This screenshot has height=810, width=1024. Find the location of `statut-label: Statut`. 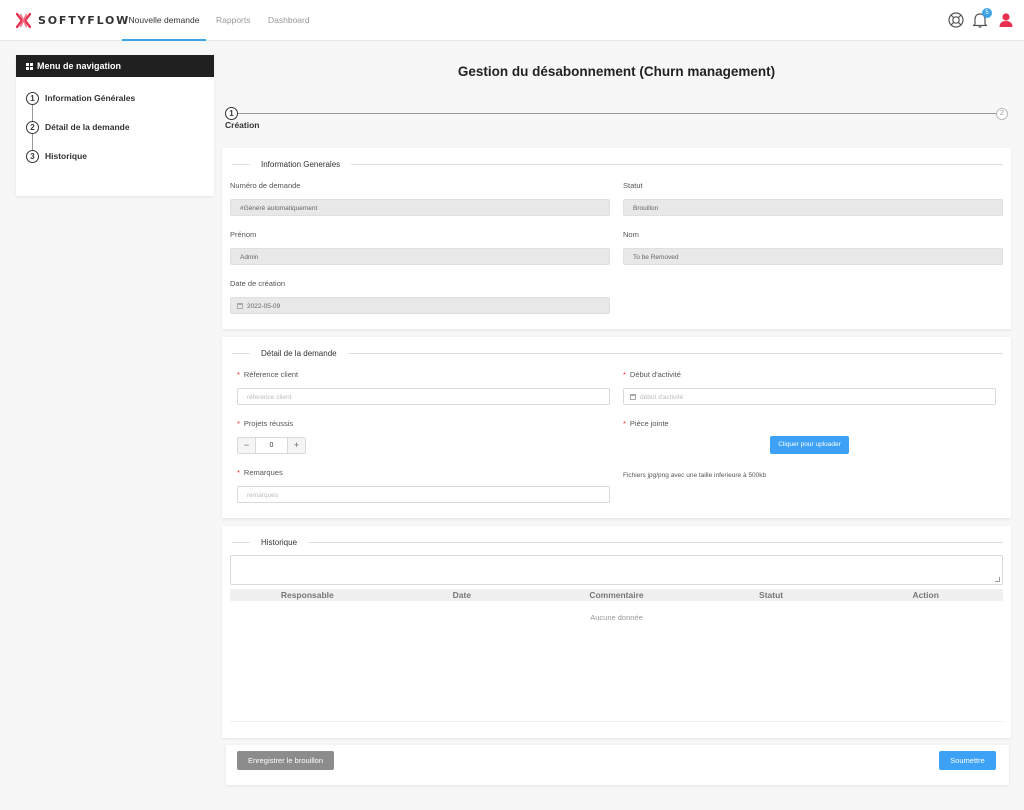

statut-label: Statut is located at coordinates (633, 185).